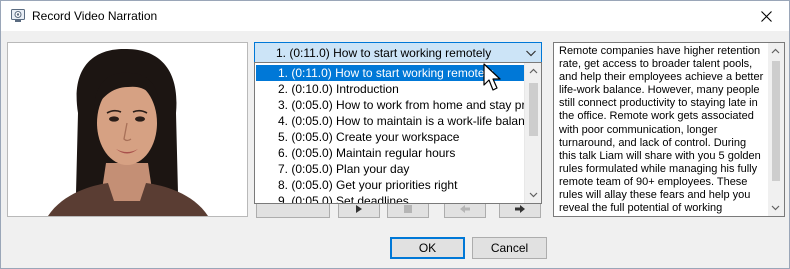  What do you see at coordinates (359, 209) in the screenshot?
I see `play-icon` at bounding box center [359, 209].